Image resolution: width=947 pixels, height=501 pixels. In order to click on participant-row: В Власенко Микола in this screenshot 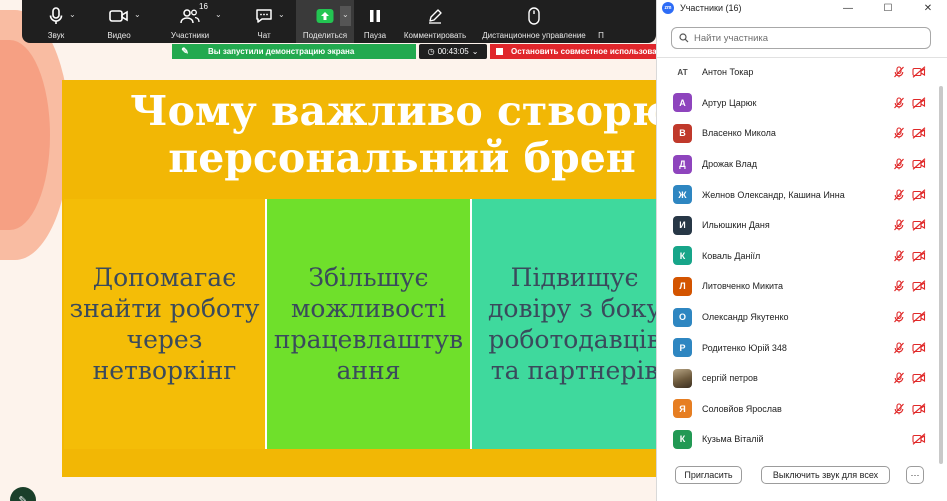, I will do `click(798, 133)`.